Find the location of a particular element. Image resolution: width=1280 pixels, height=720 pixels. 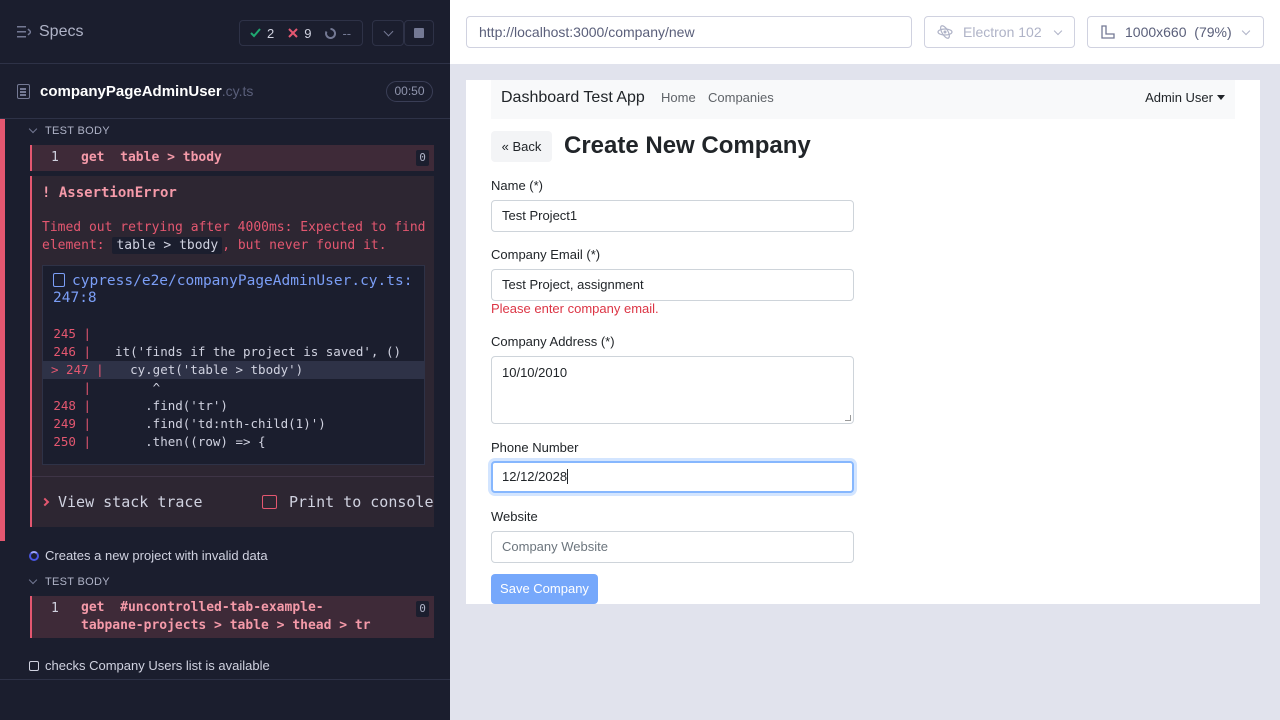

website-field: Company Website is located at coordinates (672, 547).